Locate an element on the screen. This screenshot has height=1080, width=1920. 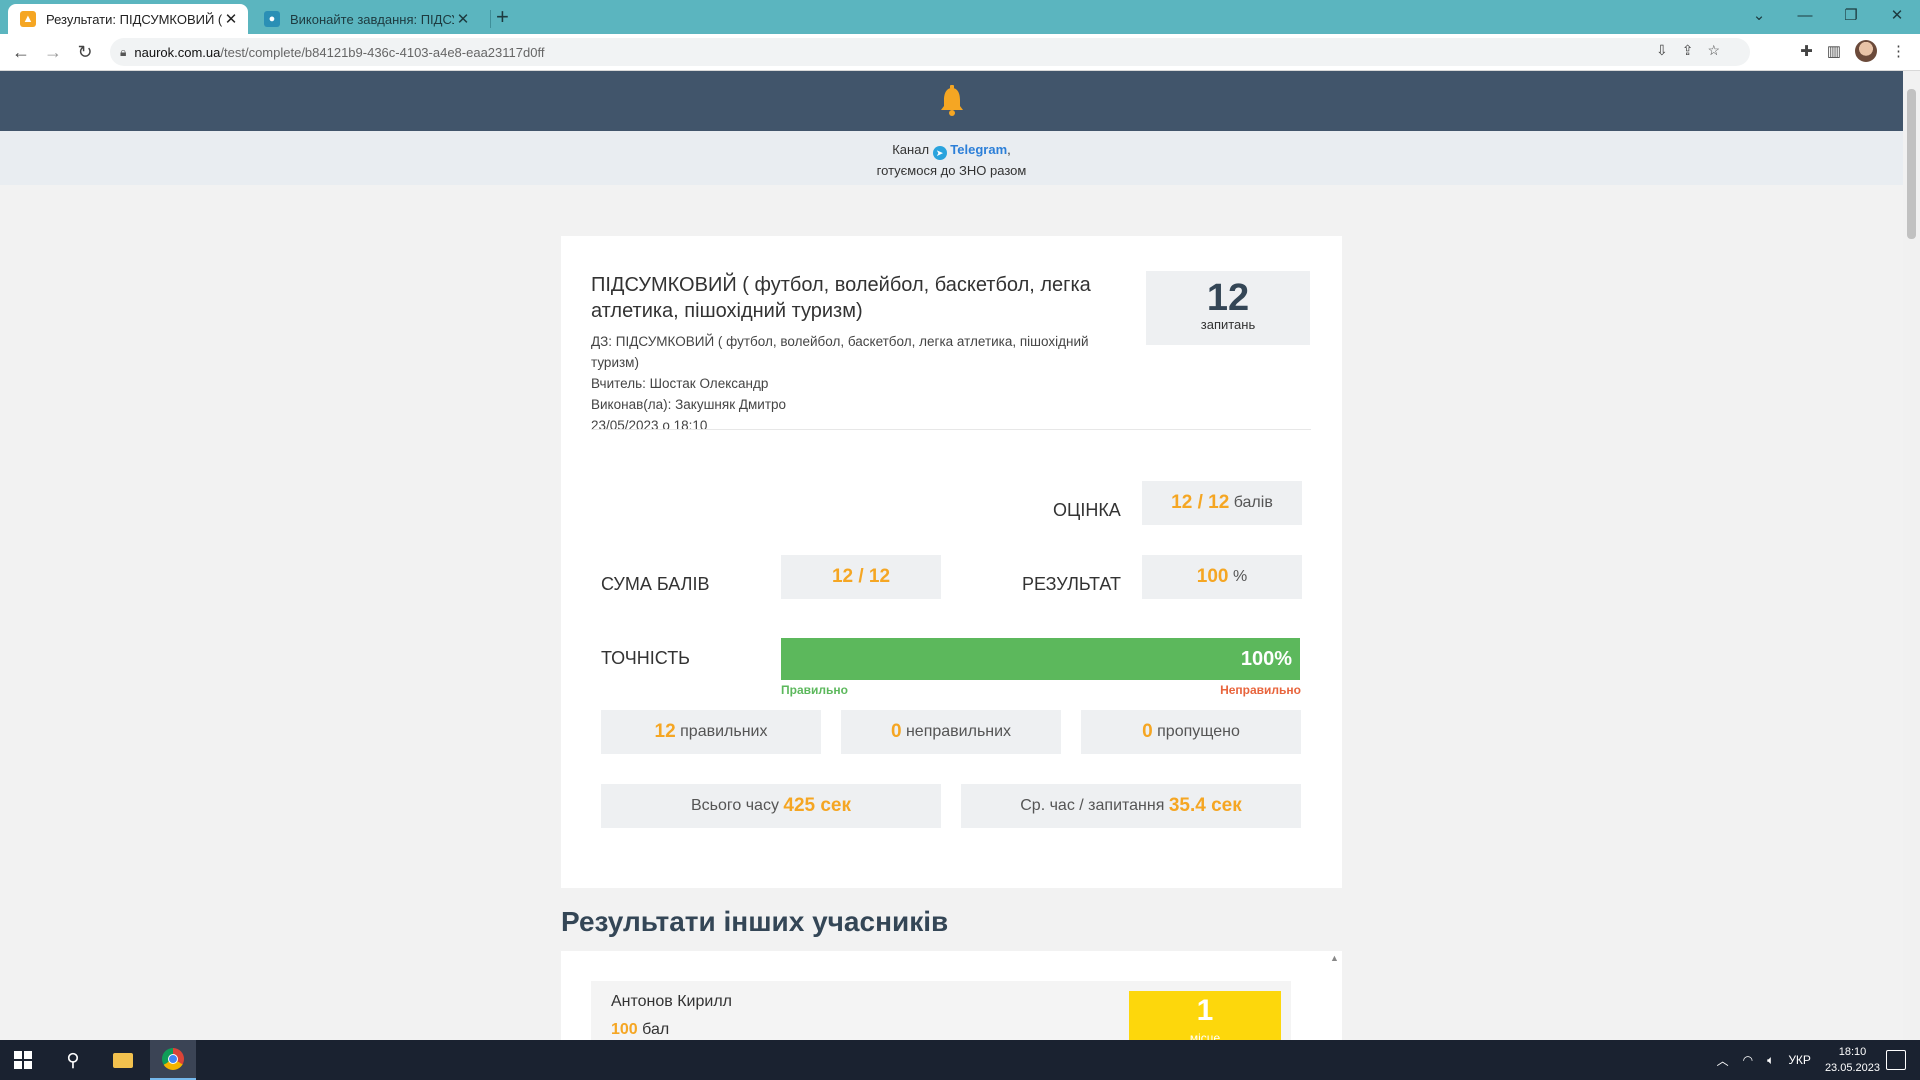
forward-arrow-icon: → is located at coordinates (53, 52).